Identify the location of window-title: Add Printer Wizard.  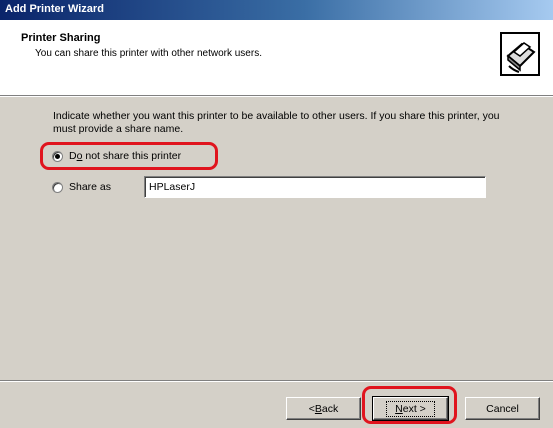
(54, 9).